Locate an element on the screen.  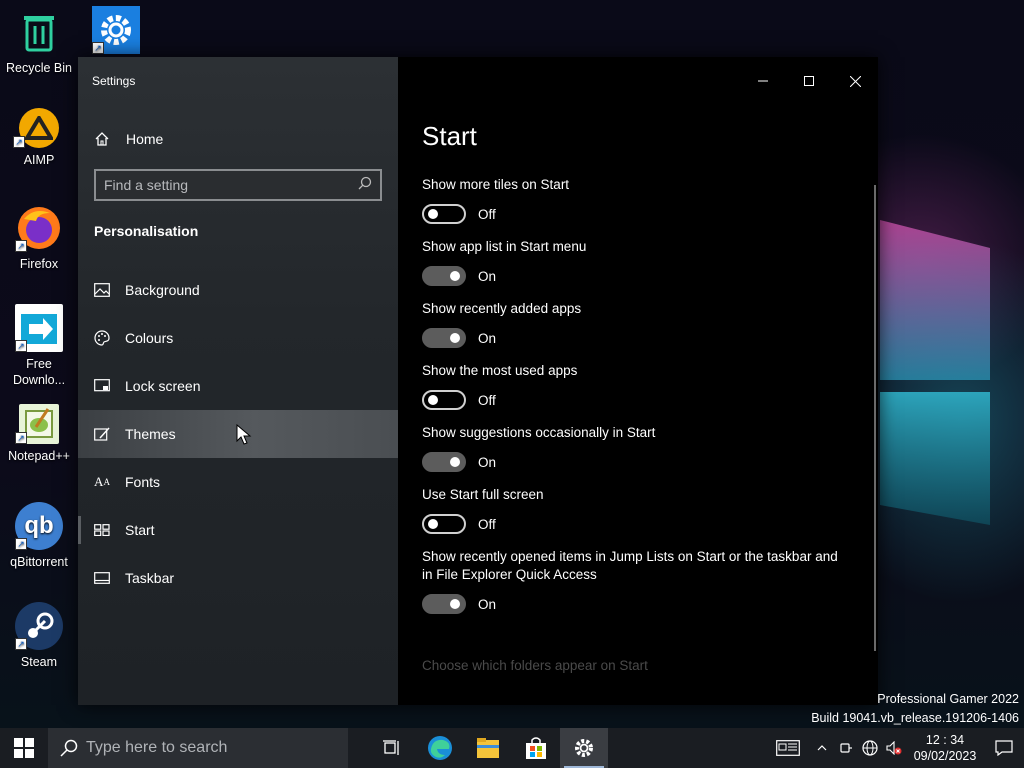
start-button is located at coordinates (24, 748).